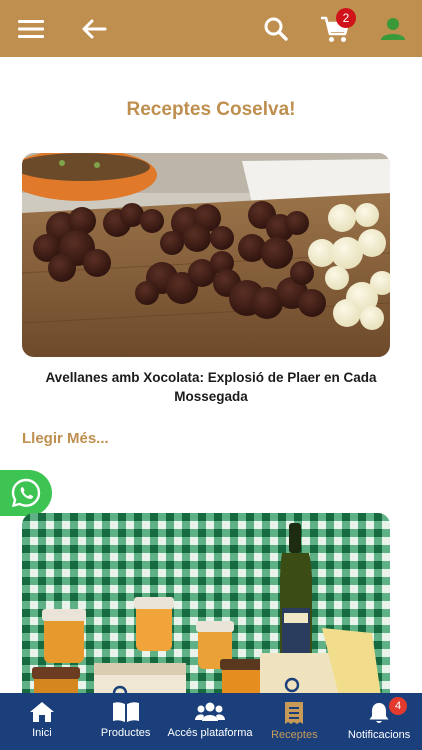 The height and width of the screenshot is (750, 422). I want to click on nav-item-platform-access: Accés plataforma, so click(210, 721).